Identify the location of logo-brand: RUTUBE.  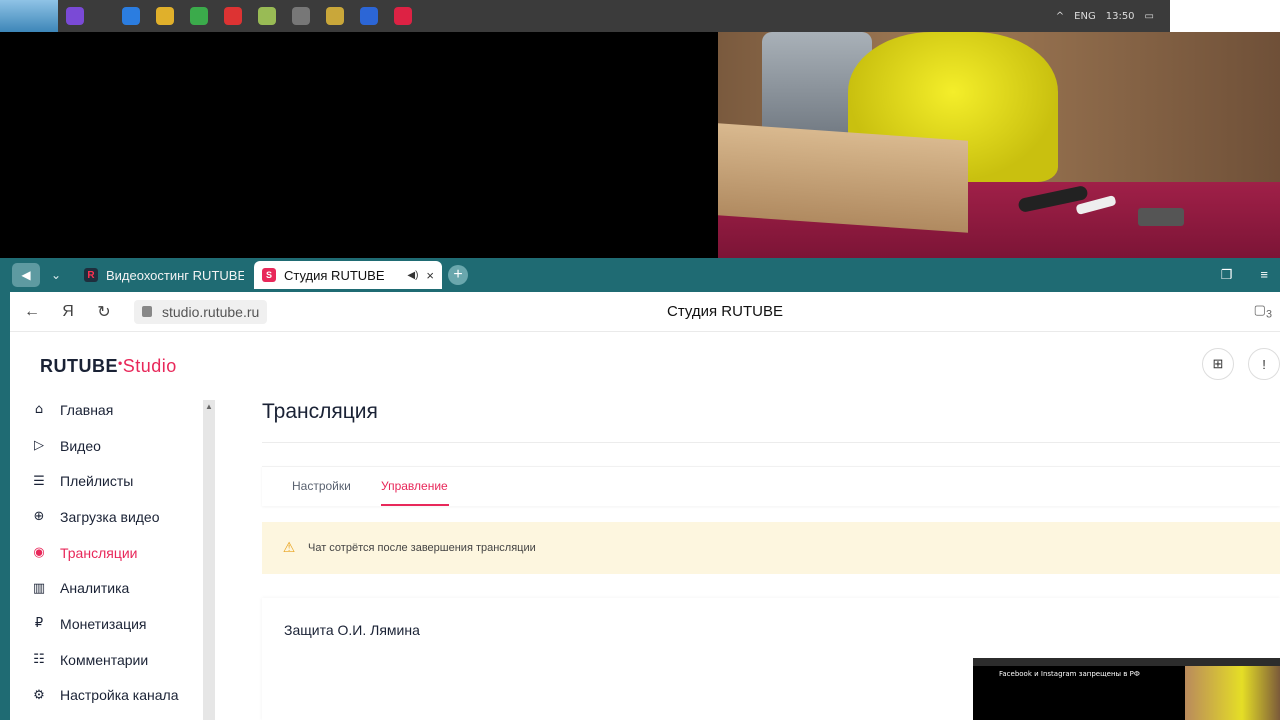
(79, 366).